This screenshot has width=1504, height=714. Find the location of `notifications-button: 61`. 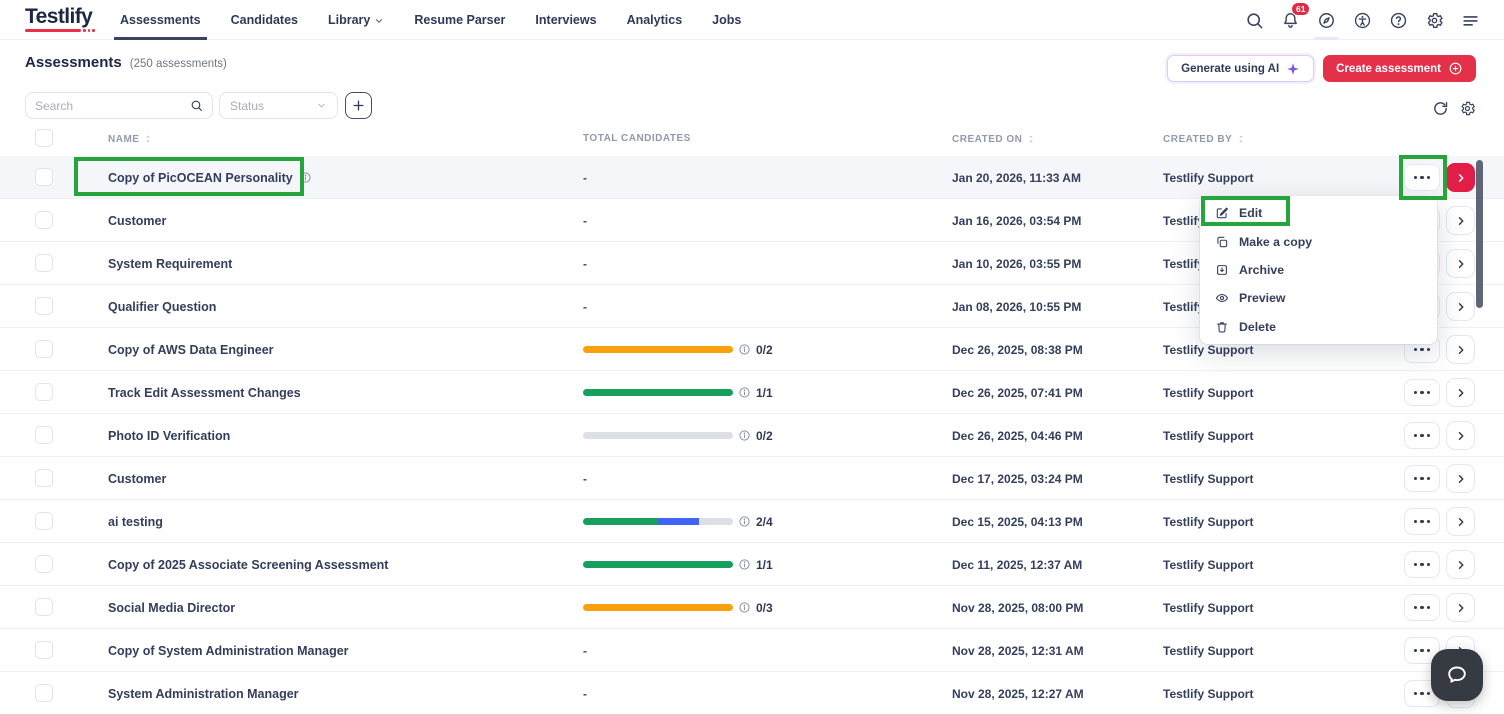

notifications-button: 61 is located at coordinates (1296, 20).